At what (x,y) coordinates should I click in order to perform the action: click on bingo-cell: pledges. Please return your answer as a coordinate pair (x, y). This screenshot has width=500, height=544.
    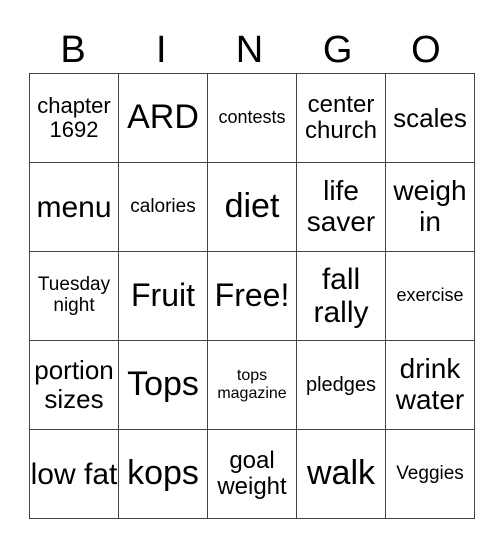
    Looking at the image, I should click on (341, 385).